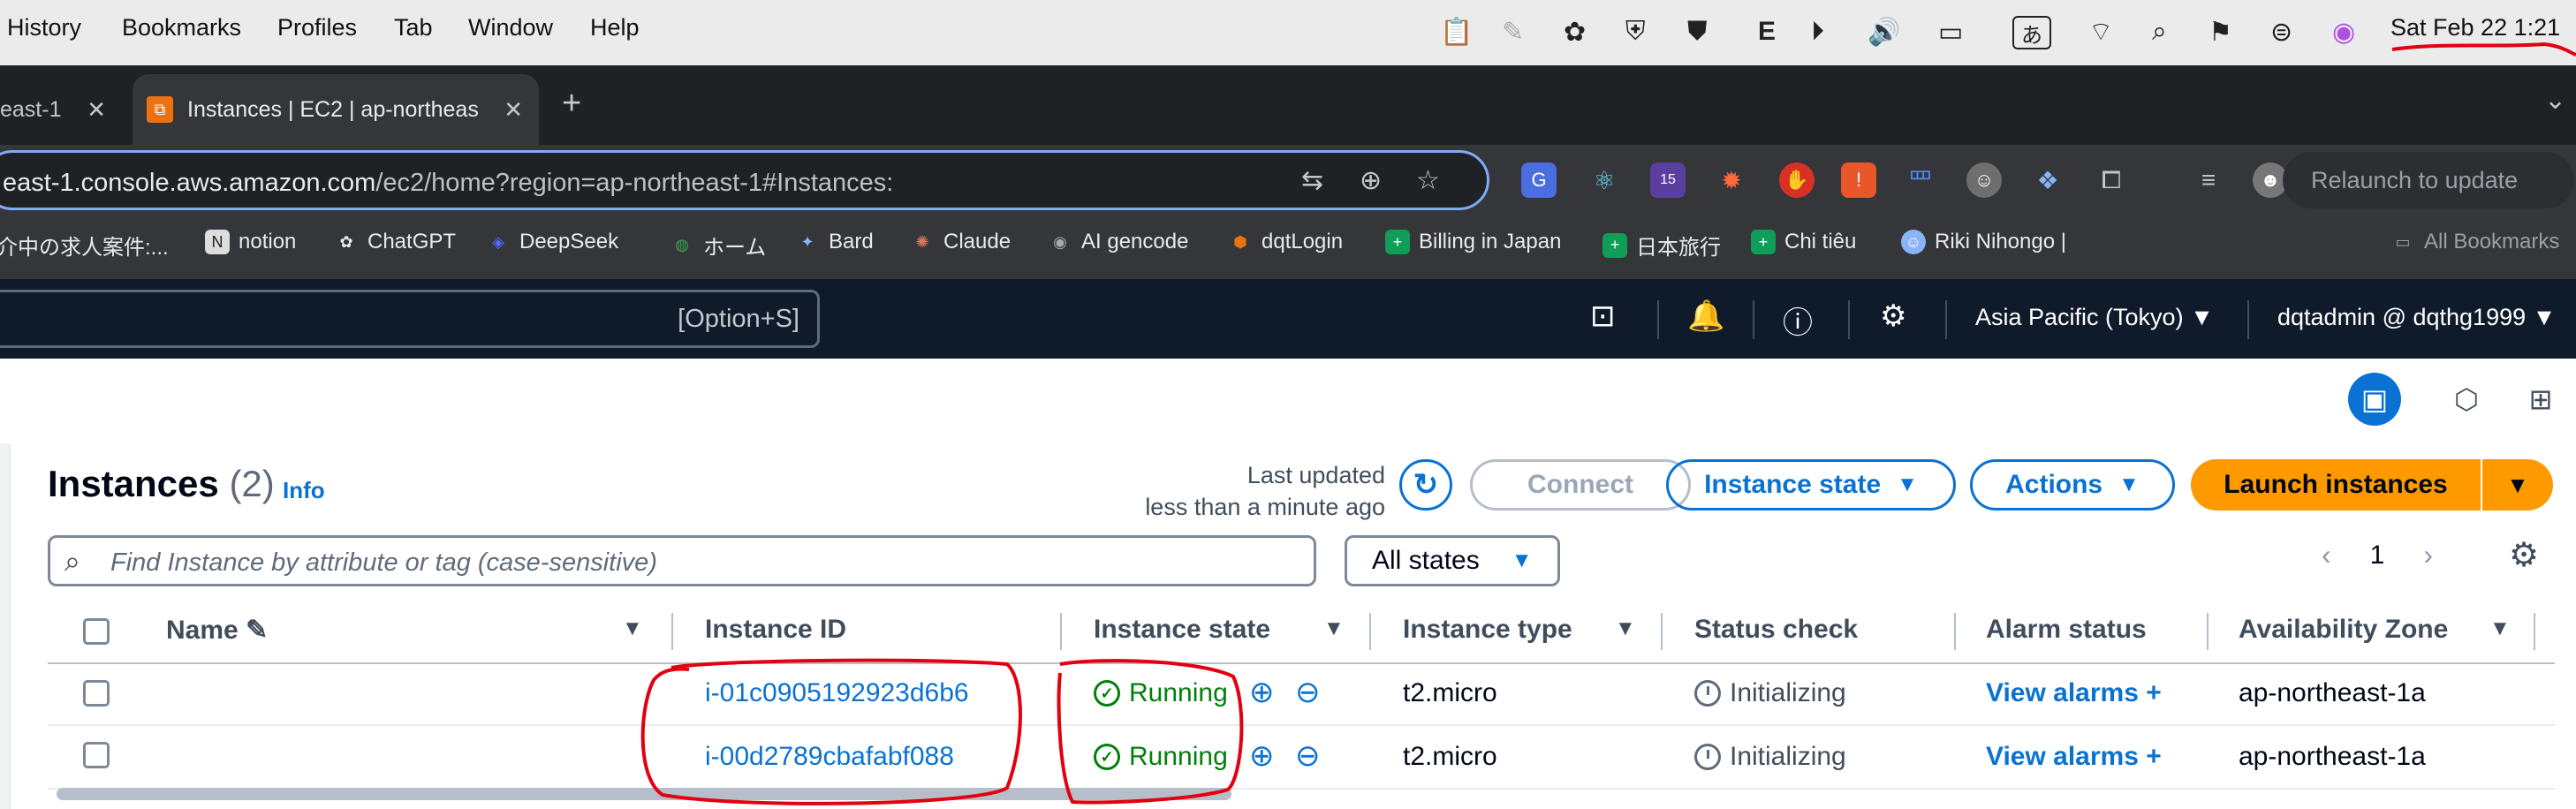  What do you see at coordinates (1859, 180) in the screenshot?
I see `shield-extension-icon: !` at bounding box center [1859, 180].